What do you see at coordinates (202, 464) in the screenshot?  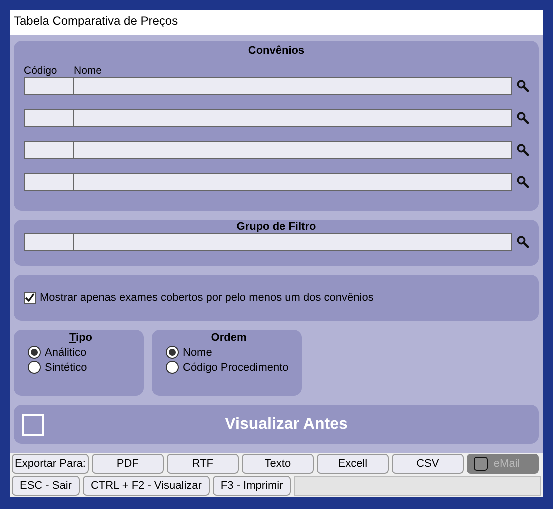 I see `export-button: RTF` at bounding box center [202, 464].